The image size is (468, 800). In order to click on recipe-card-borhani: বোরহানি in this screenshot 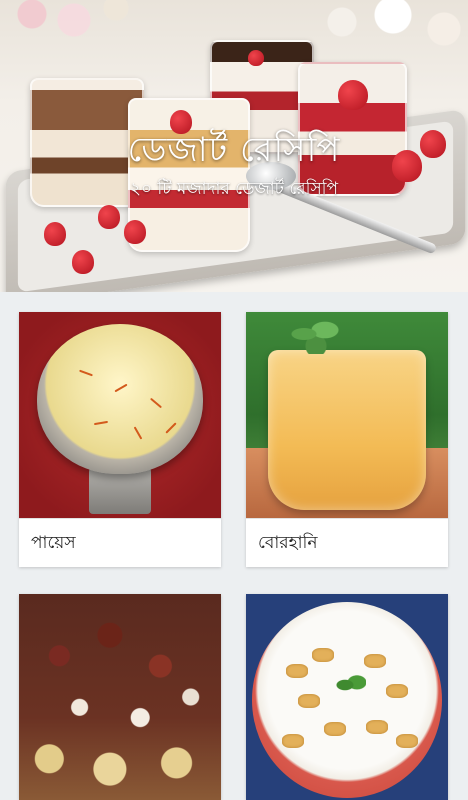, I will do `click(347, 439)`.